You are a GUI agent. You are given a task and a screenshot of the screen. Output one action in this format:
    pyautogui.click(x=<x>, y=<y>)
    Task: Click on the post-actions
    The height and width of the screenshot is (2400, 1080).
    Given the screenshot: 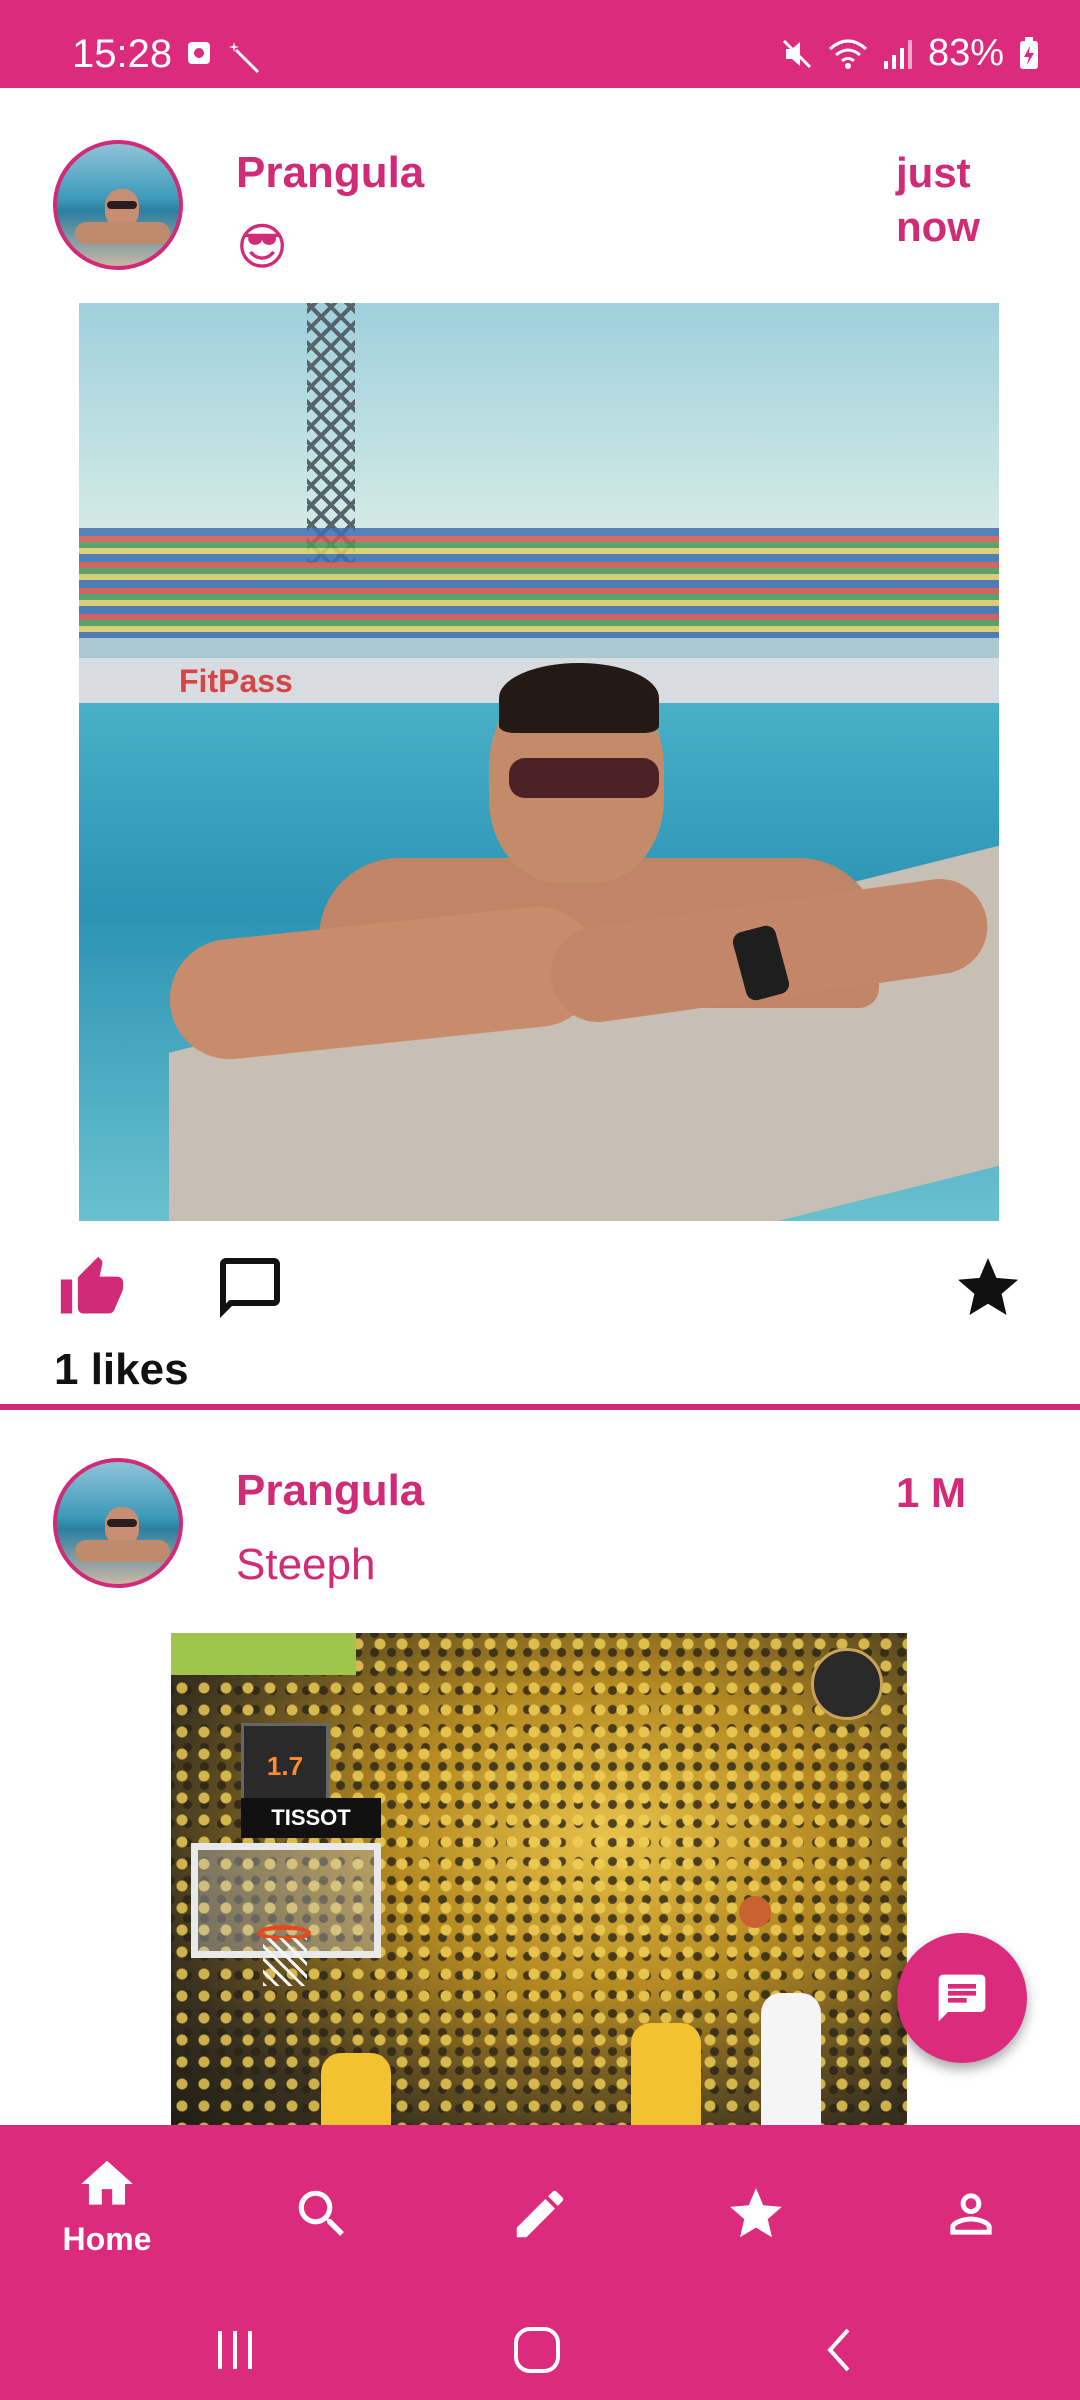 What is the action you would take?
    pyautogui.click(x=540, y=1298)
    